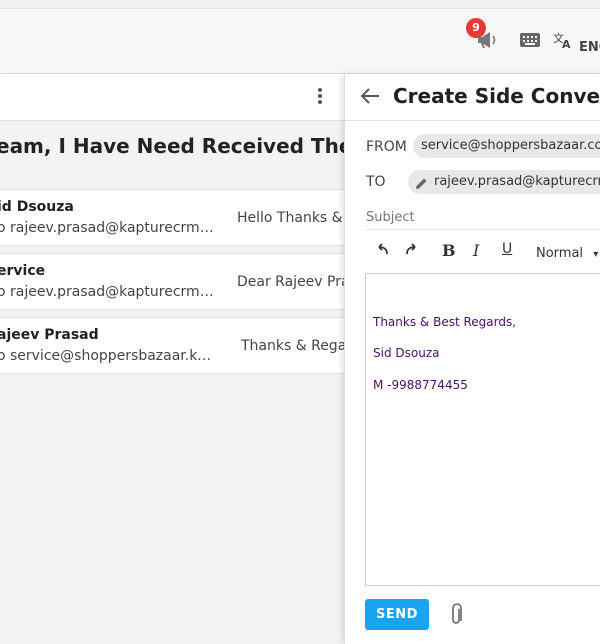 The image size is (600, 644). What do you see at coordinates (476, 250) in the screenshot?
I see `italic-icon: I` at bounding box center [476, 250].